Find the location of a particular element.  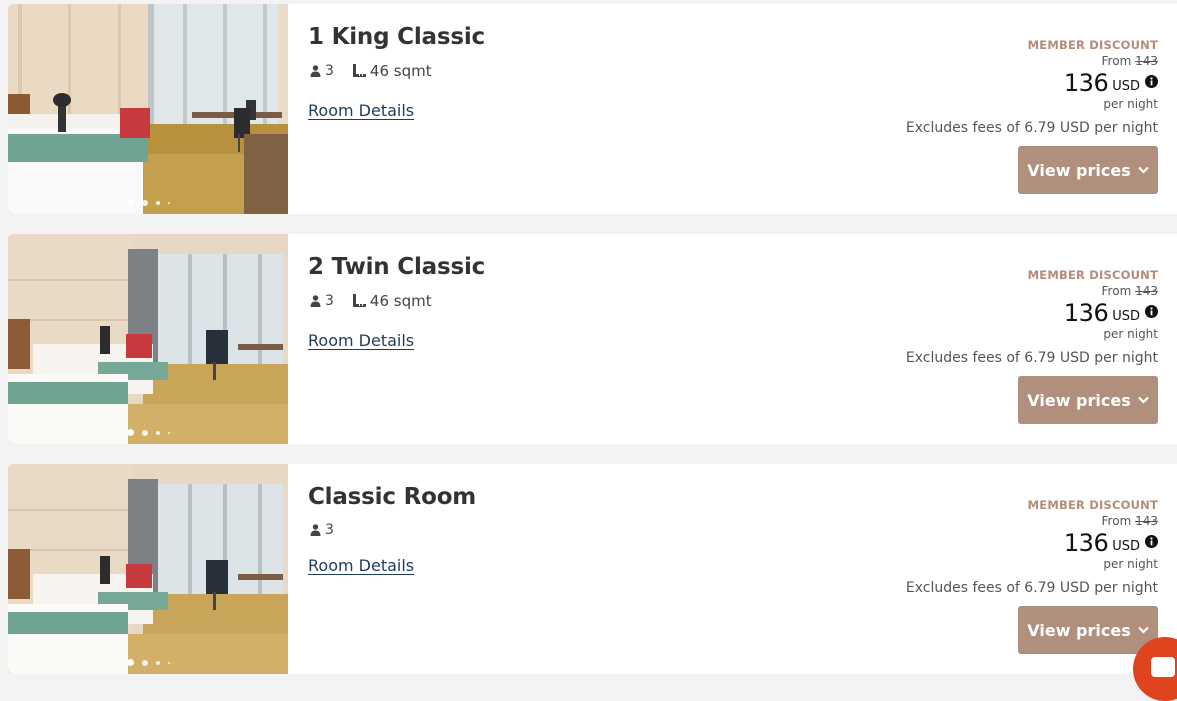

room-title: Classic Room is located at coordinates (392, 497).